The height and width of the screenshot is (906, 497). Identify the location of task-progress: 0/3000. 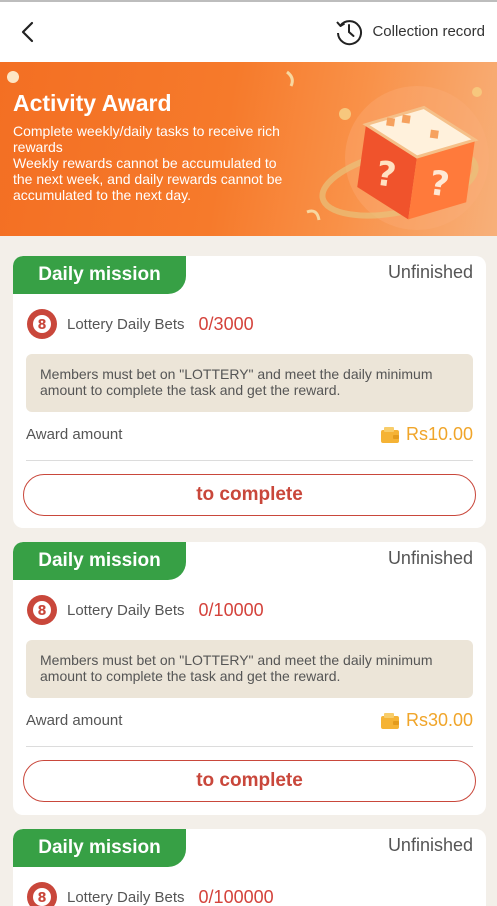
(226, 323).